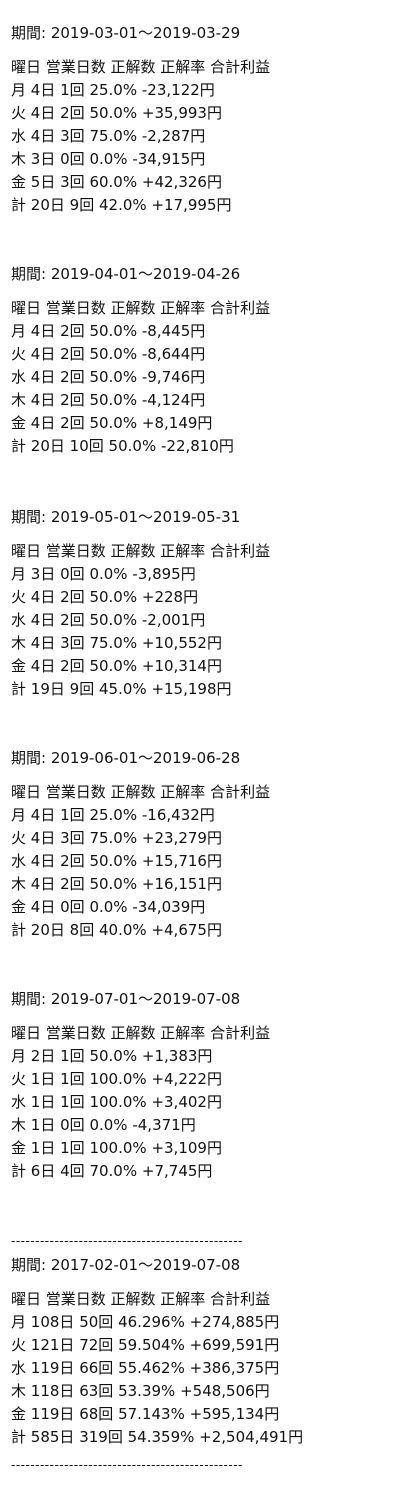 Image resolution: width=400 pixels, height=1496 pixels. Describe the element at coordinates (103, 1125) in the screenshot. I see `table-row: 木 1日 0回 0.0% -4,371円` at that location.